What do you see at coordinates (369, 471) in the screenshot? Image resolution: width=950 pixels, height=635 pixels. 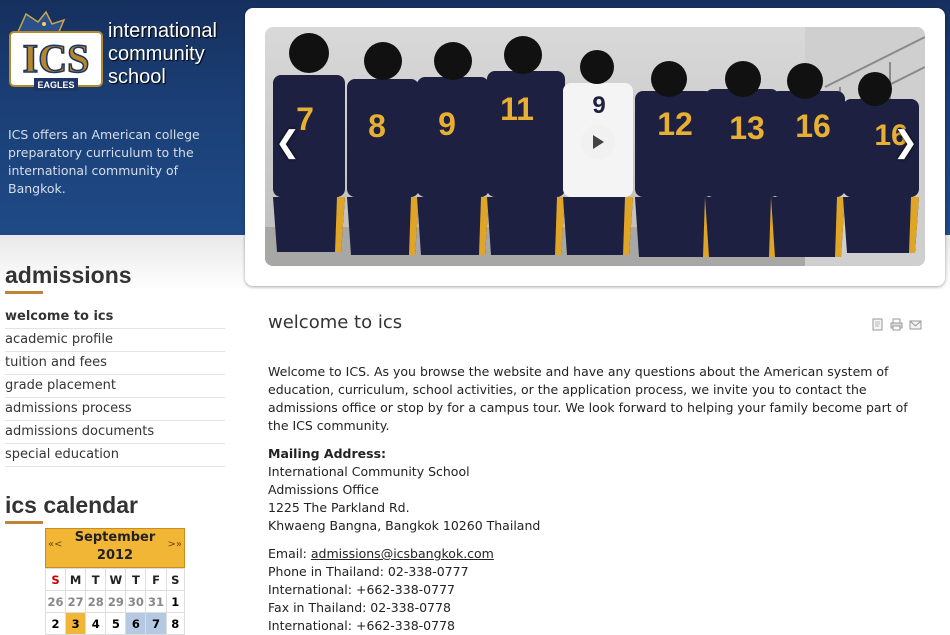 I see `address-line: International Community School` at bounding box center [369, 471].